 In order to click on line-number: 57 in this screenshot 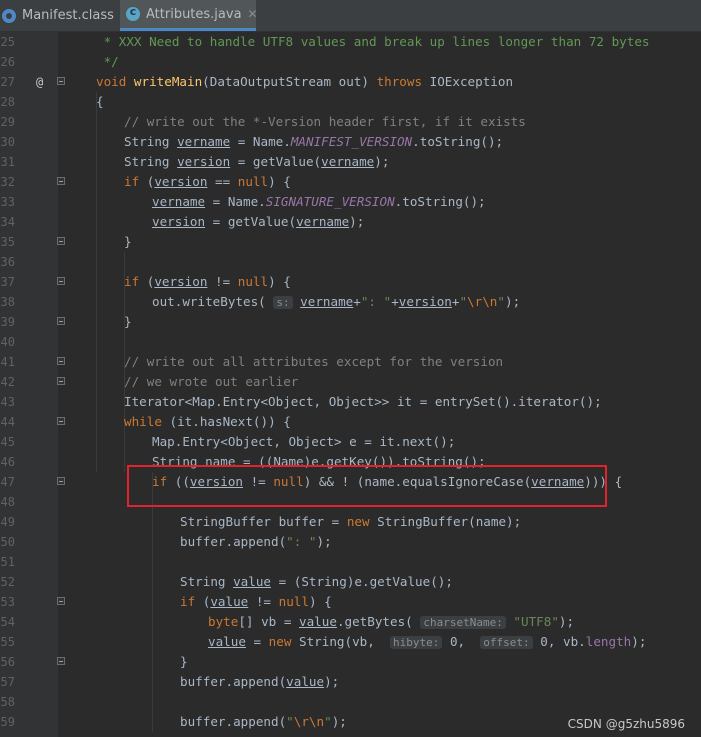, I will do `click(7, 682)`.